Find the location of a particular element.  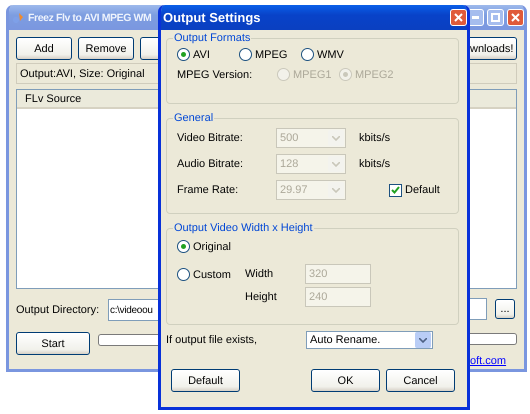

dialog-button: Cancel is located at coordinates (420, 380).